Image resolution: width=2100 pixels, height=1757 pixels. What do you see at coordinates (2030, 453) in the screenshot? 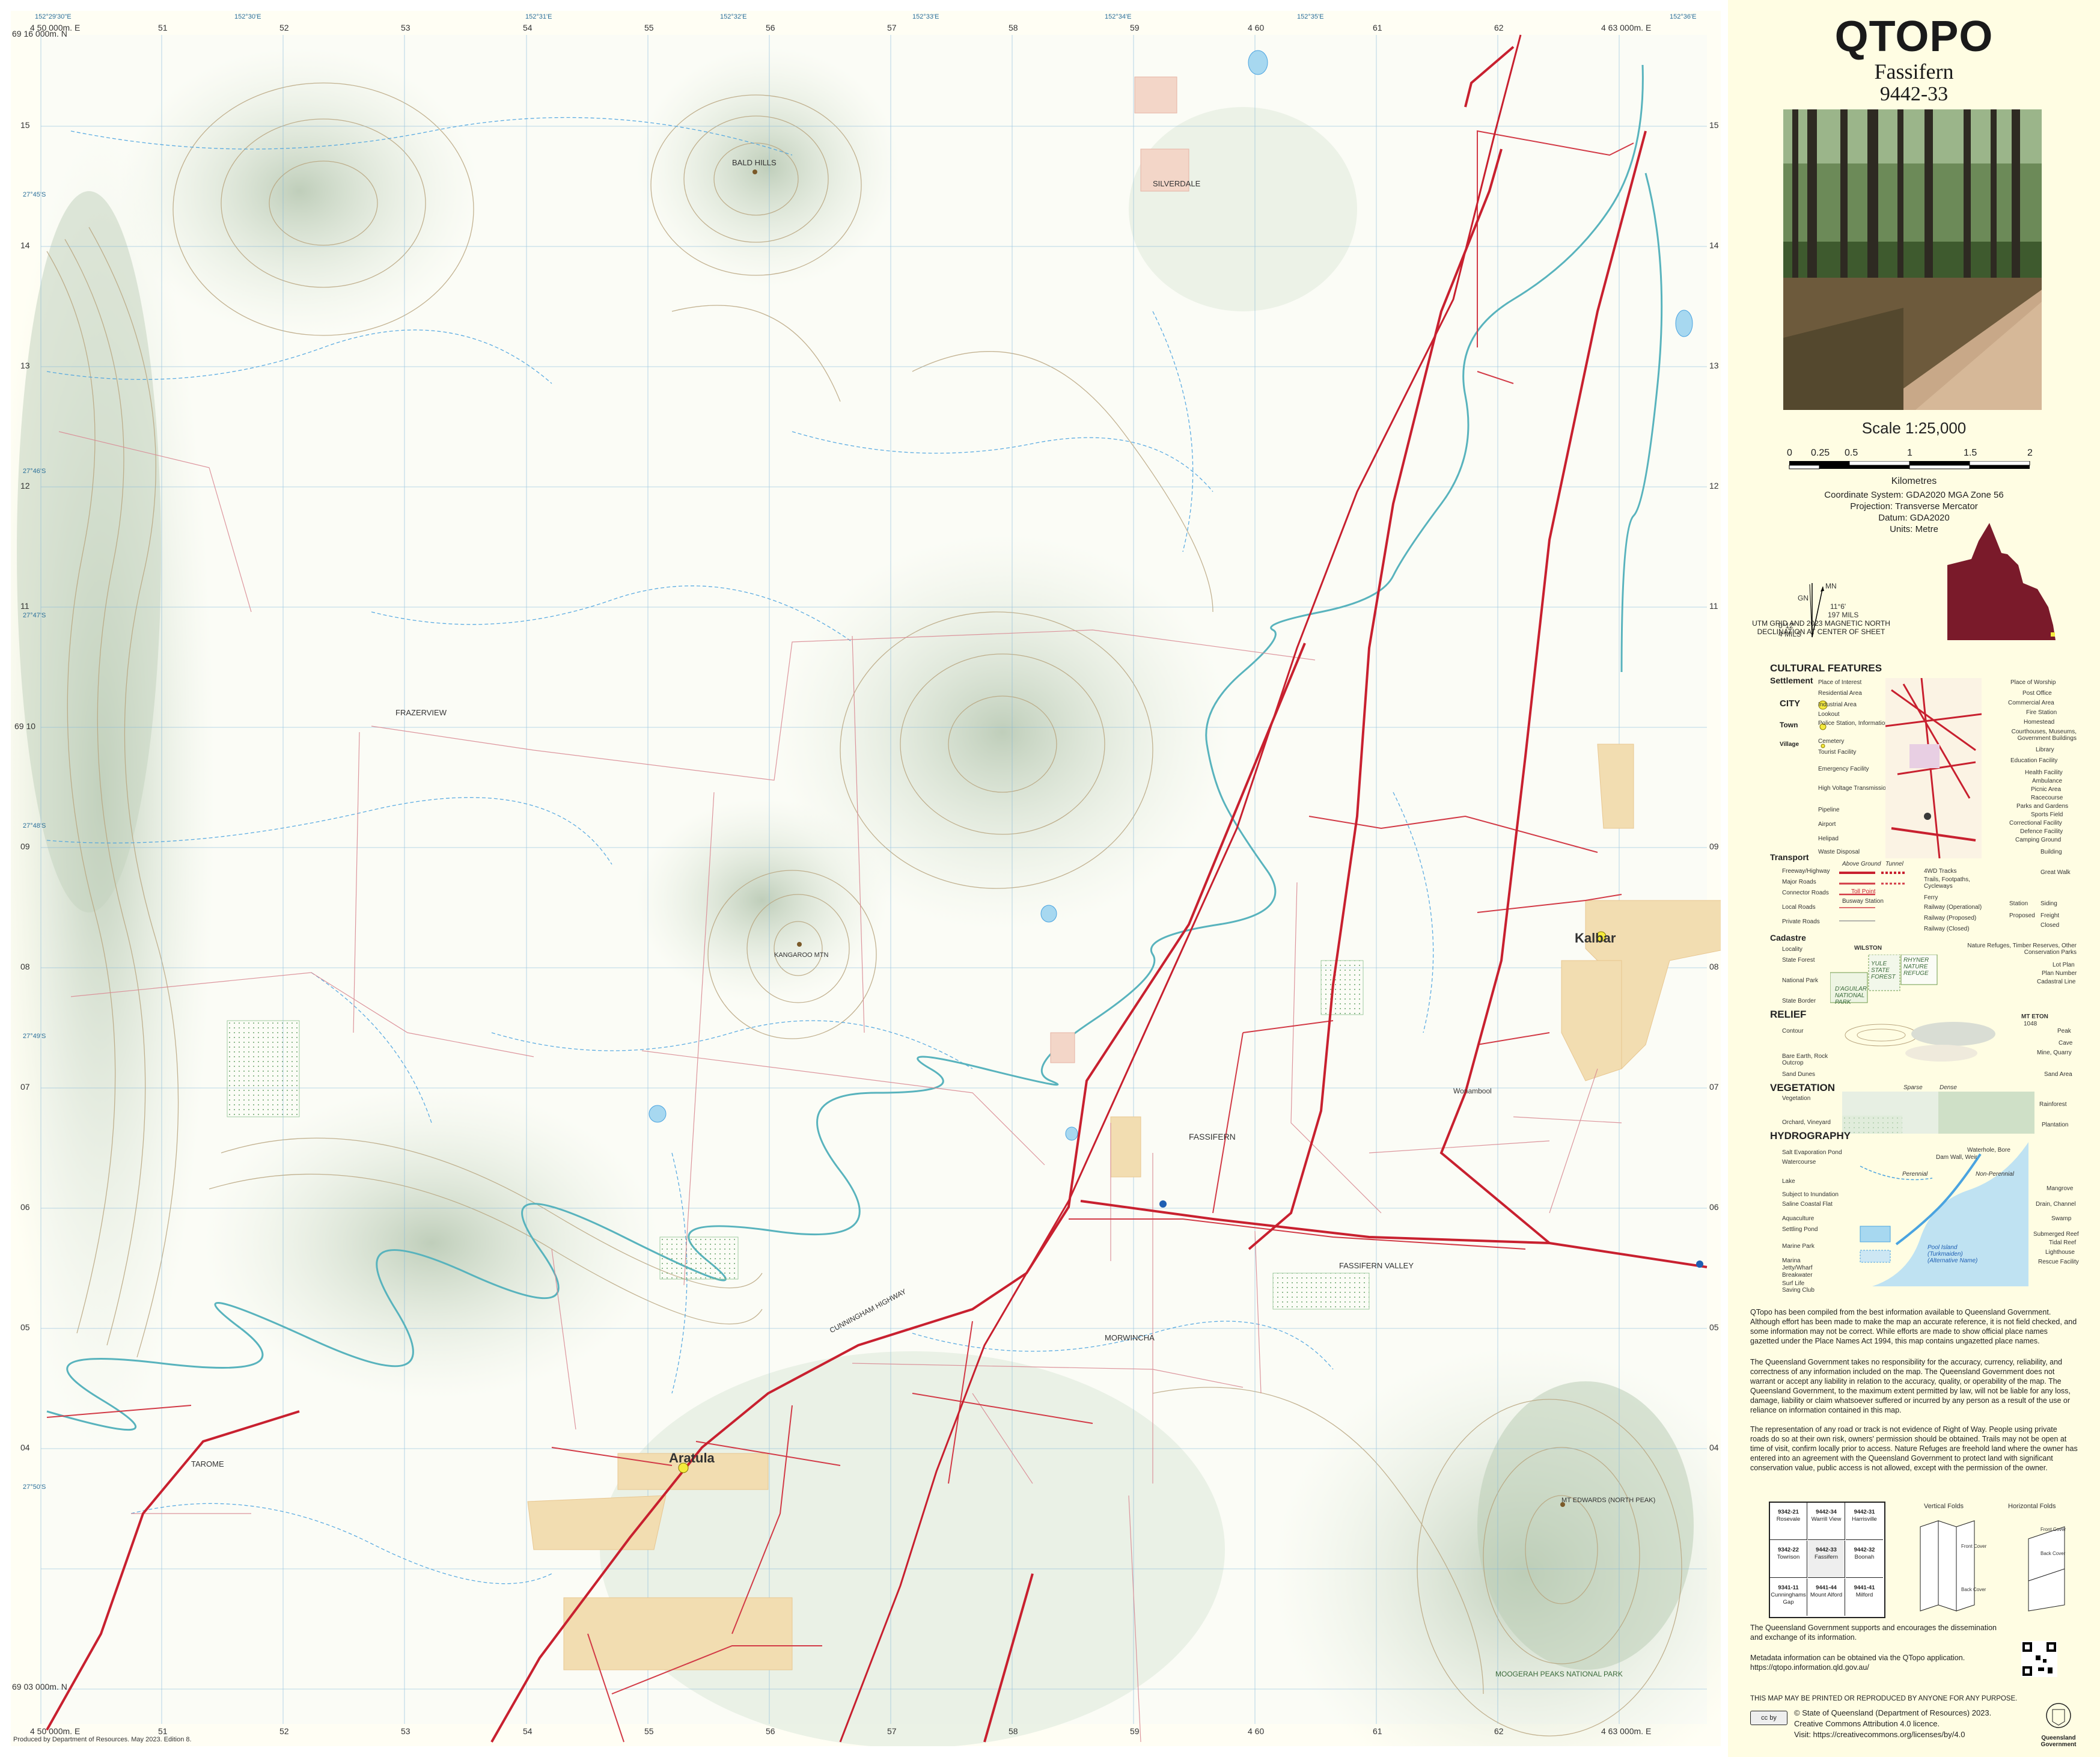
I see `scale-tick: 2` at bounding box center [2030, 453].